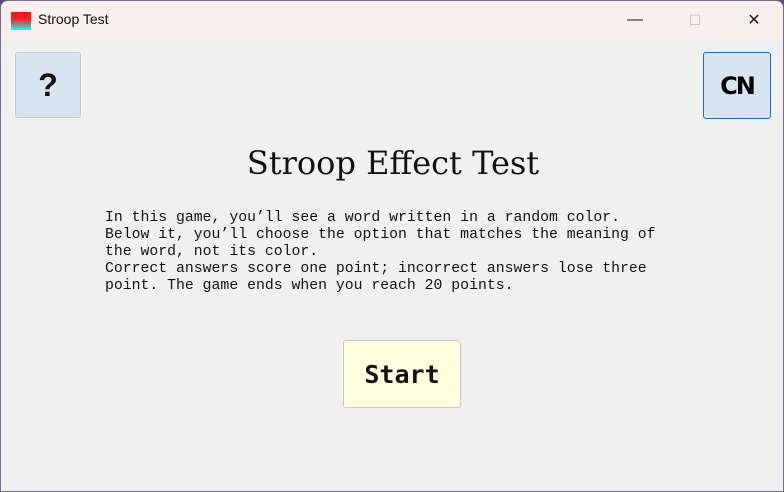 The height and width of the screenshot is (492, 784). What do you see at coordinates (212, 252) in the screenshot?
I see `instruction-line: the word, not its color.` at bounding box center [212, 252].